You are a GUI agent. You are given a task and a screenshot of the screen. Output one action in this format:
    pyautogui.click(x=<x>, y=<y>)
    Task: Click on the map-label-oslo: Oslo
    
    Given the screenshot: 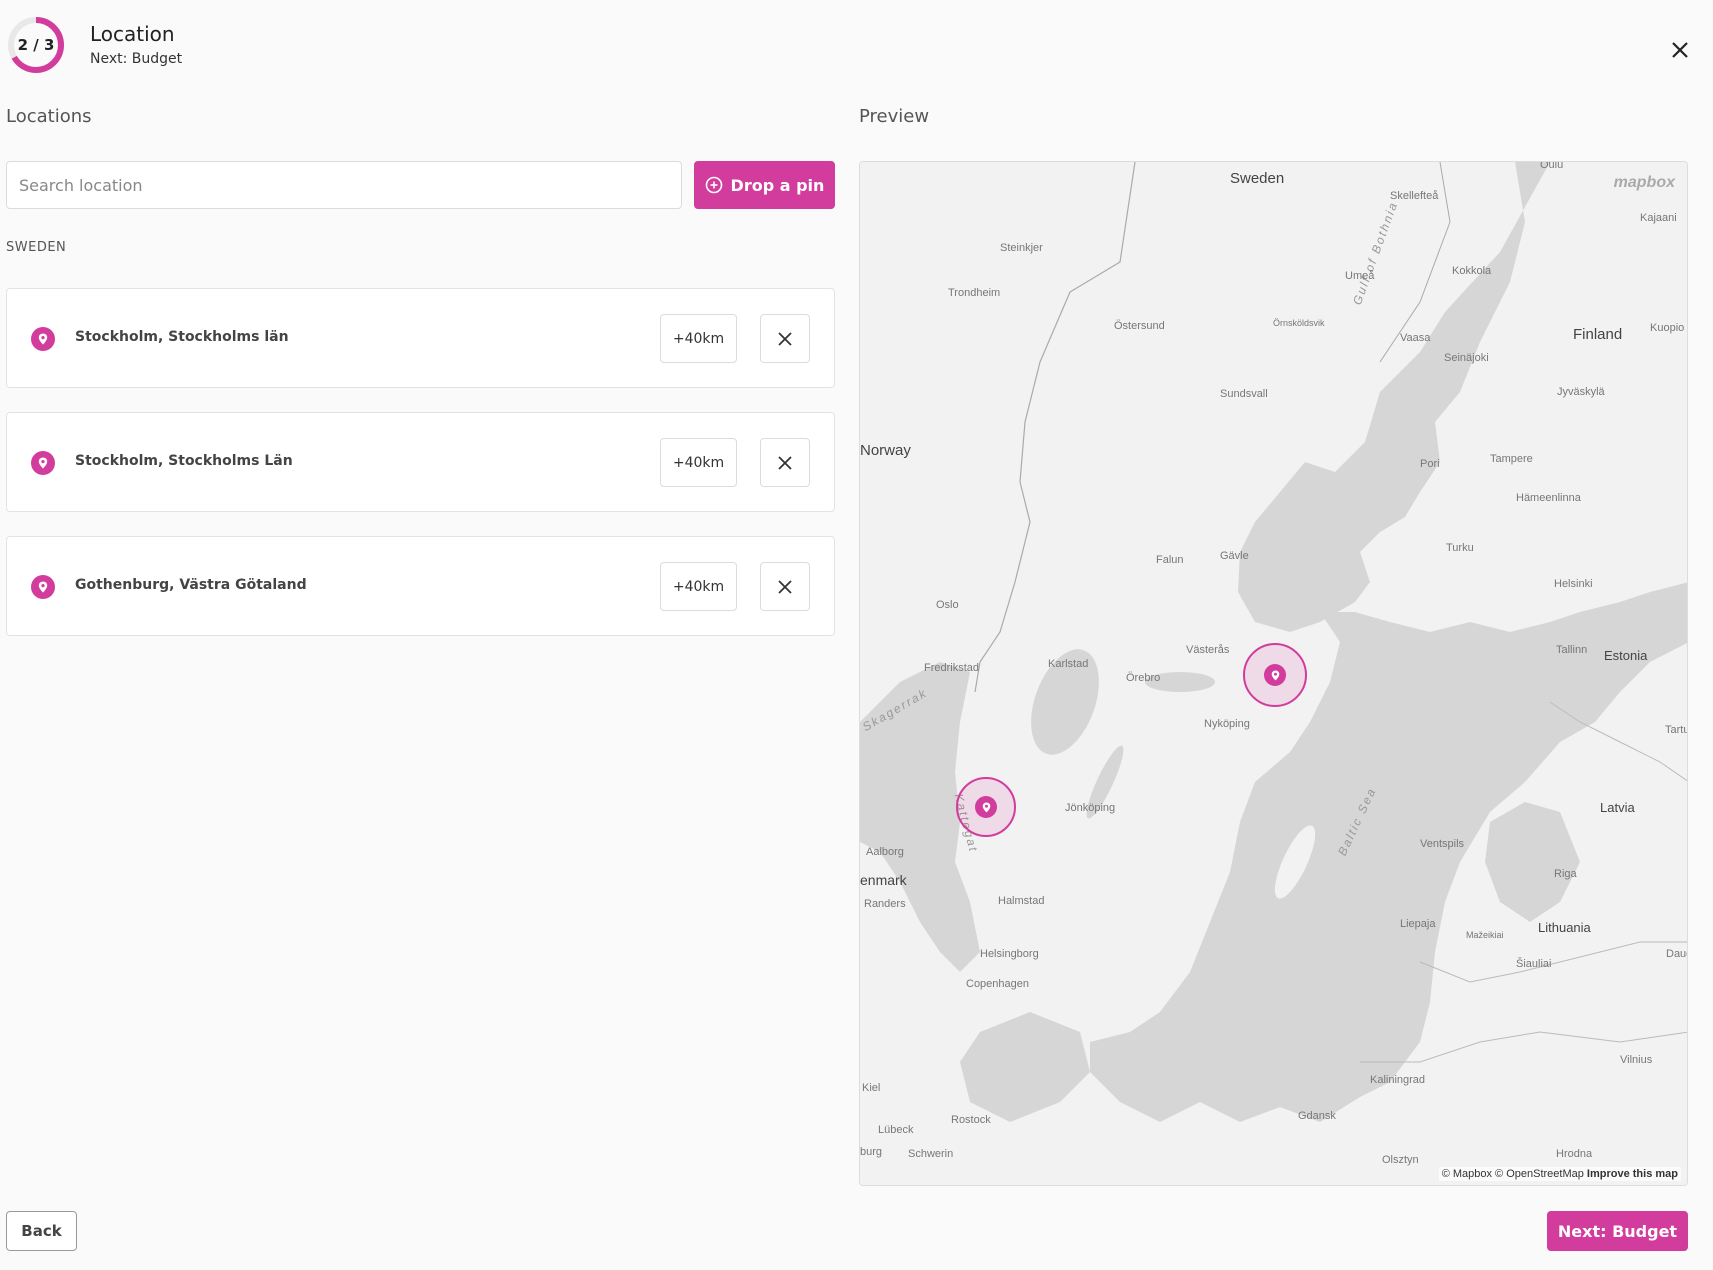 What is the action you would take?
    pyautogui.click(x=947, y=605)
    